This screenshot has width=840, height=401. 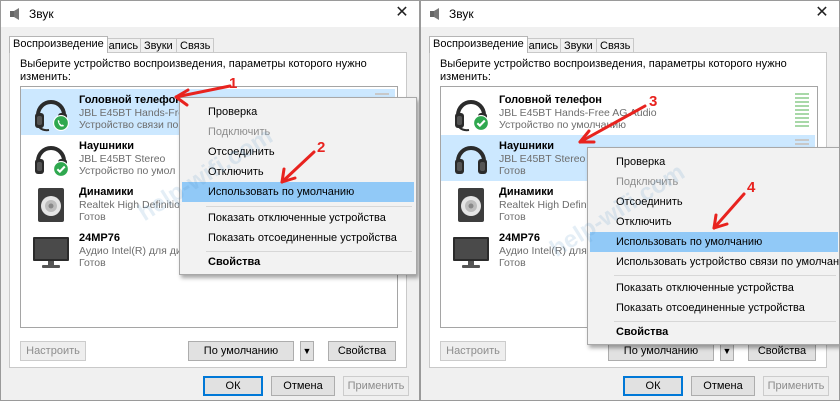 I want to click on device-desc: Realtek High Definit, so click(x=545, y=205).